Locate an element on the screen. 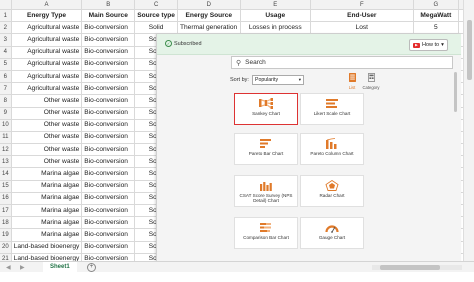 This screenshot has width=474, height=282. chart-card: Pareto Column Chart is located at coordinates (332, 149).